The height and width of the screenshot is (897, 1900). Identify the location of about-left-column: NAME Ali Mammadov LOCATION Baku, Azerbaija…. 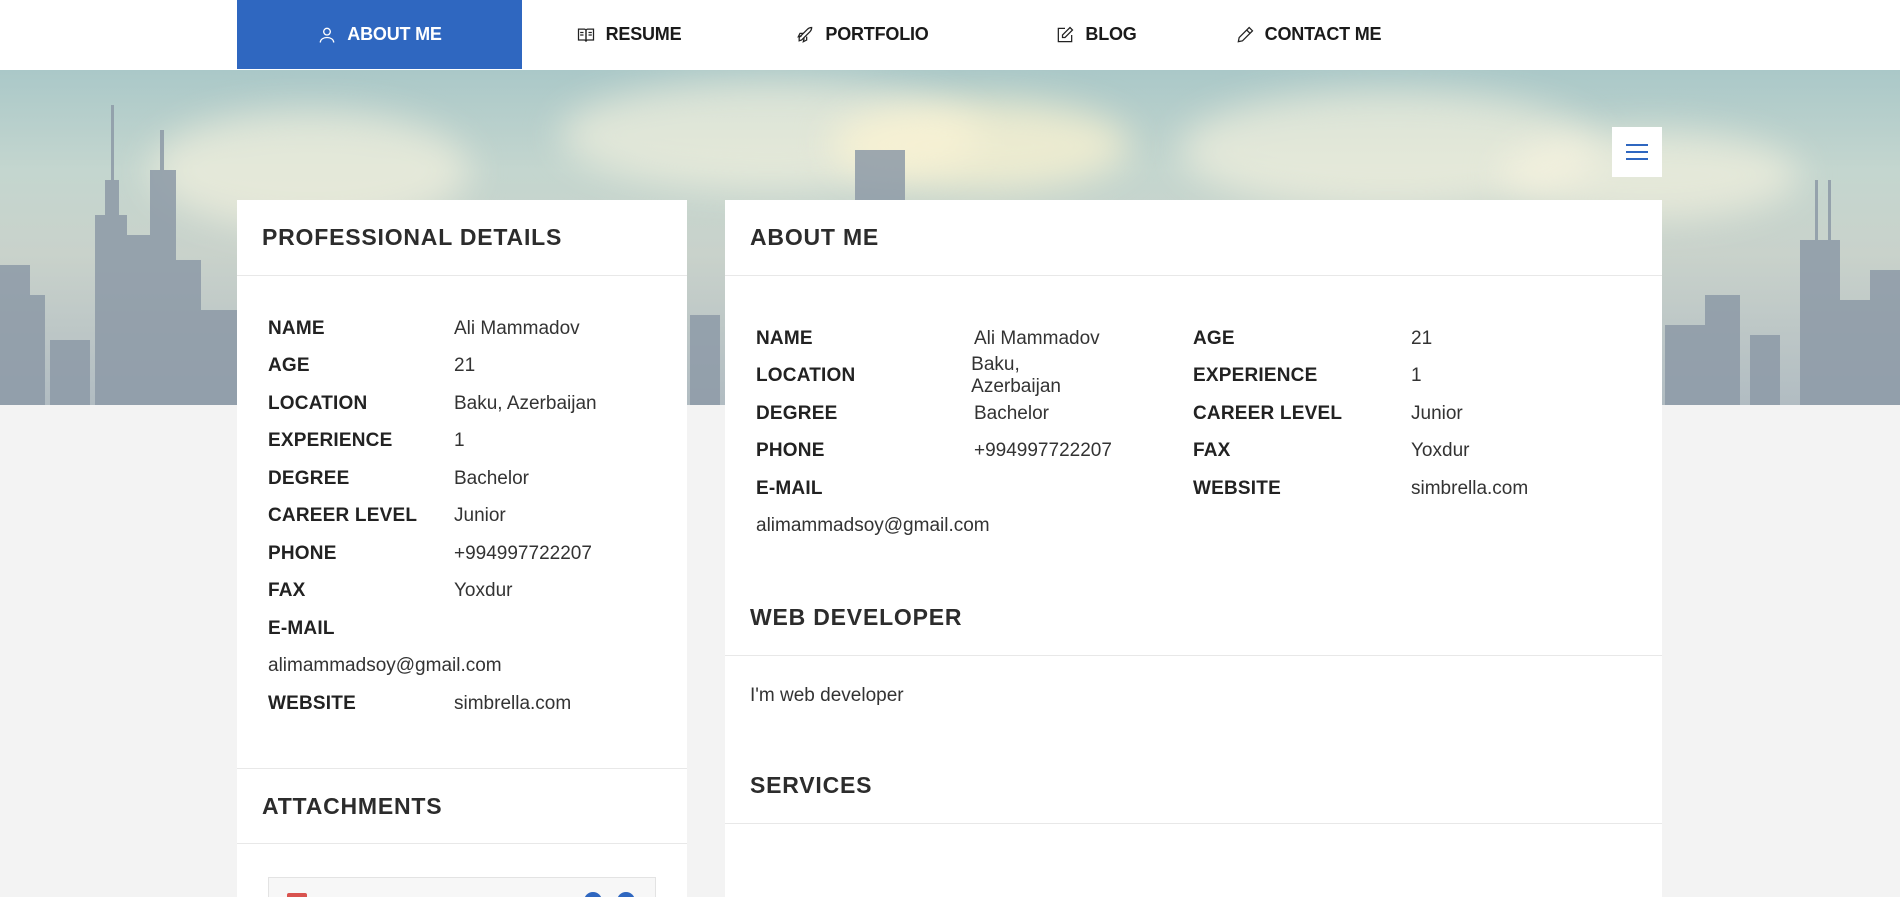
(934, 432).